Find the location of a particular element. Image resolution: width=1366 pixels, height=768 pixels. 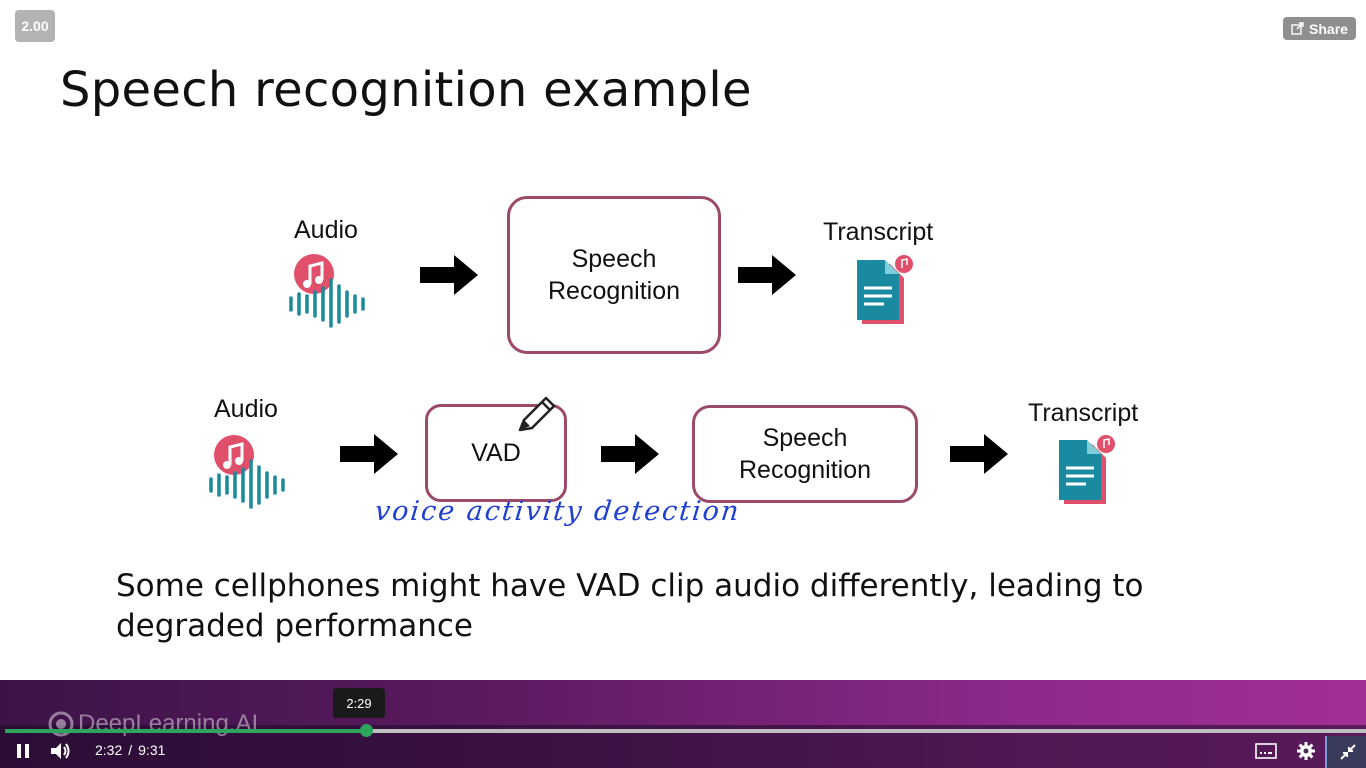

exit-fullscreen-button is located at coordinates (1345, 752).